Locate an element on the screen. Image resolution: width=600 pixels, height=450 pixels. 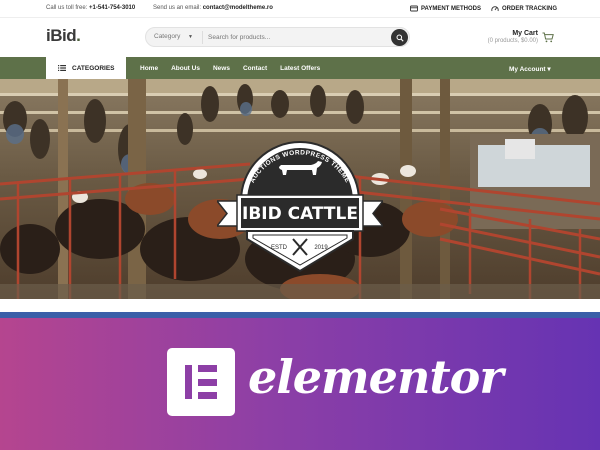
order-tracking-label: ORDER TRACKING is located at coordinates (529, 8).